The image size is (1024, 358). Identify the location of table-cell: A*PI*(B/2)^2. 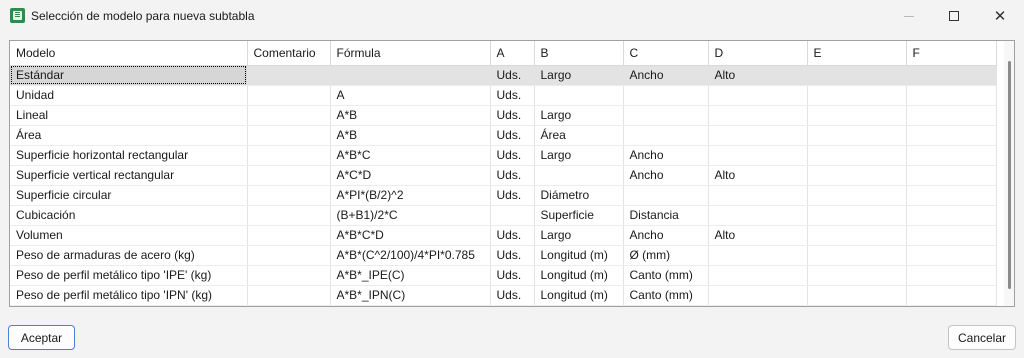
(410, 195).